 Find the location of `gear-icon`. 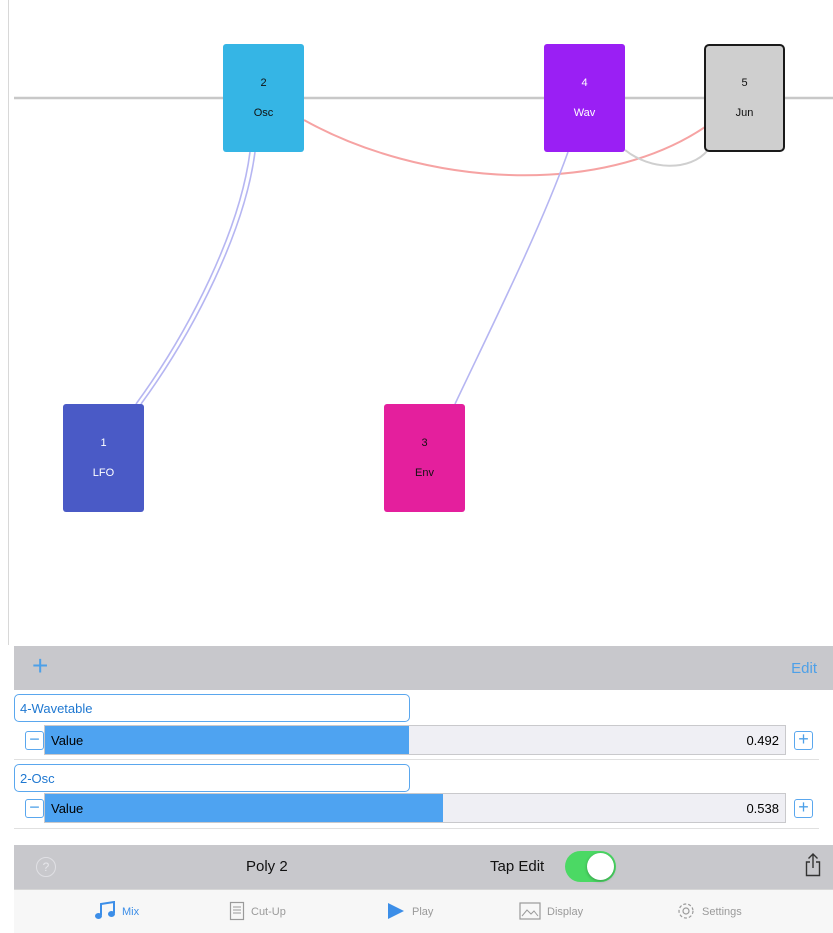

gear-icon is located at coordinates (689, 912).